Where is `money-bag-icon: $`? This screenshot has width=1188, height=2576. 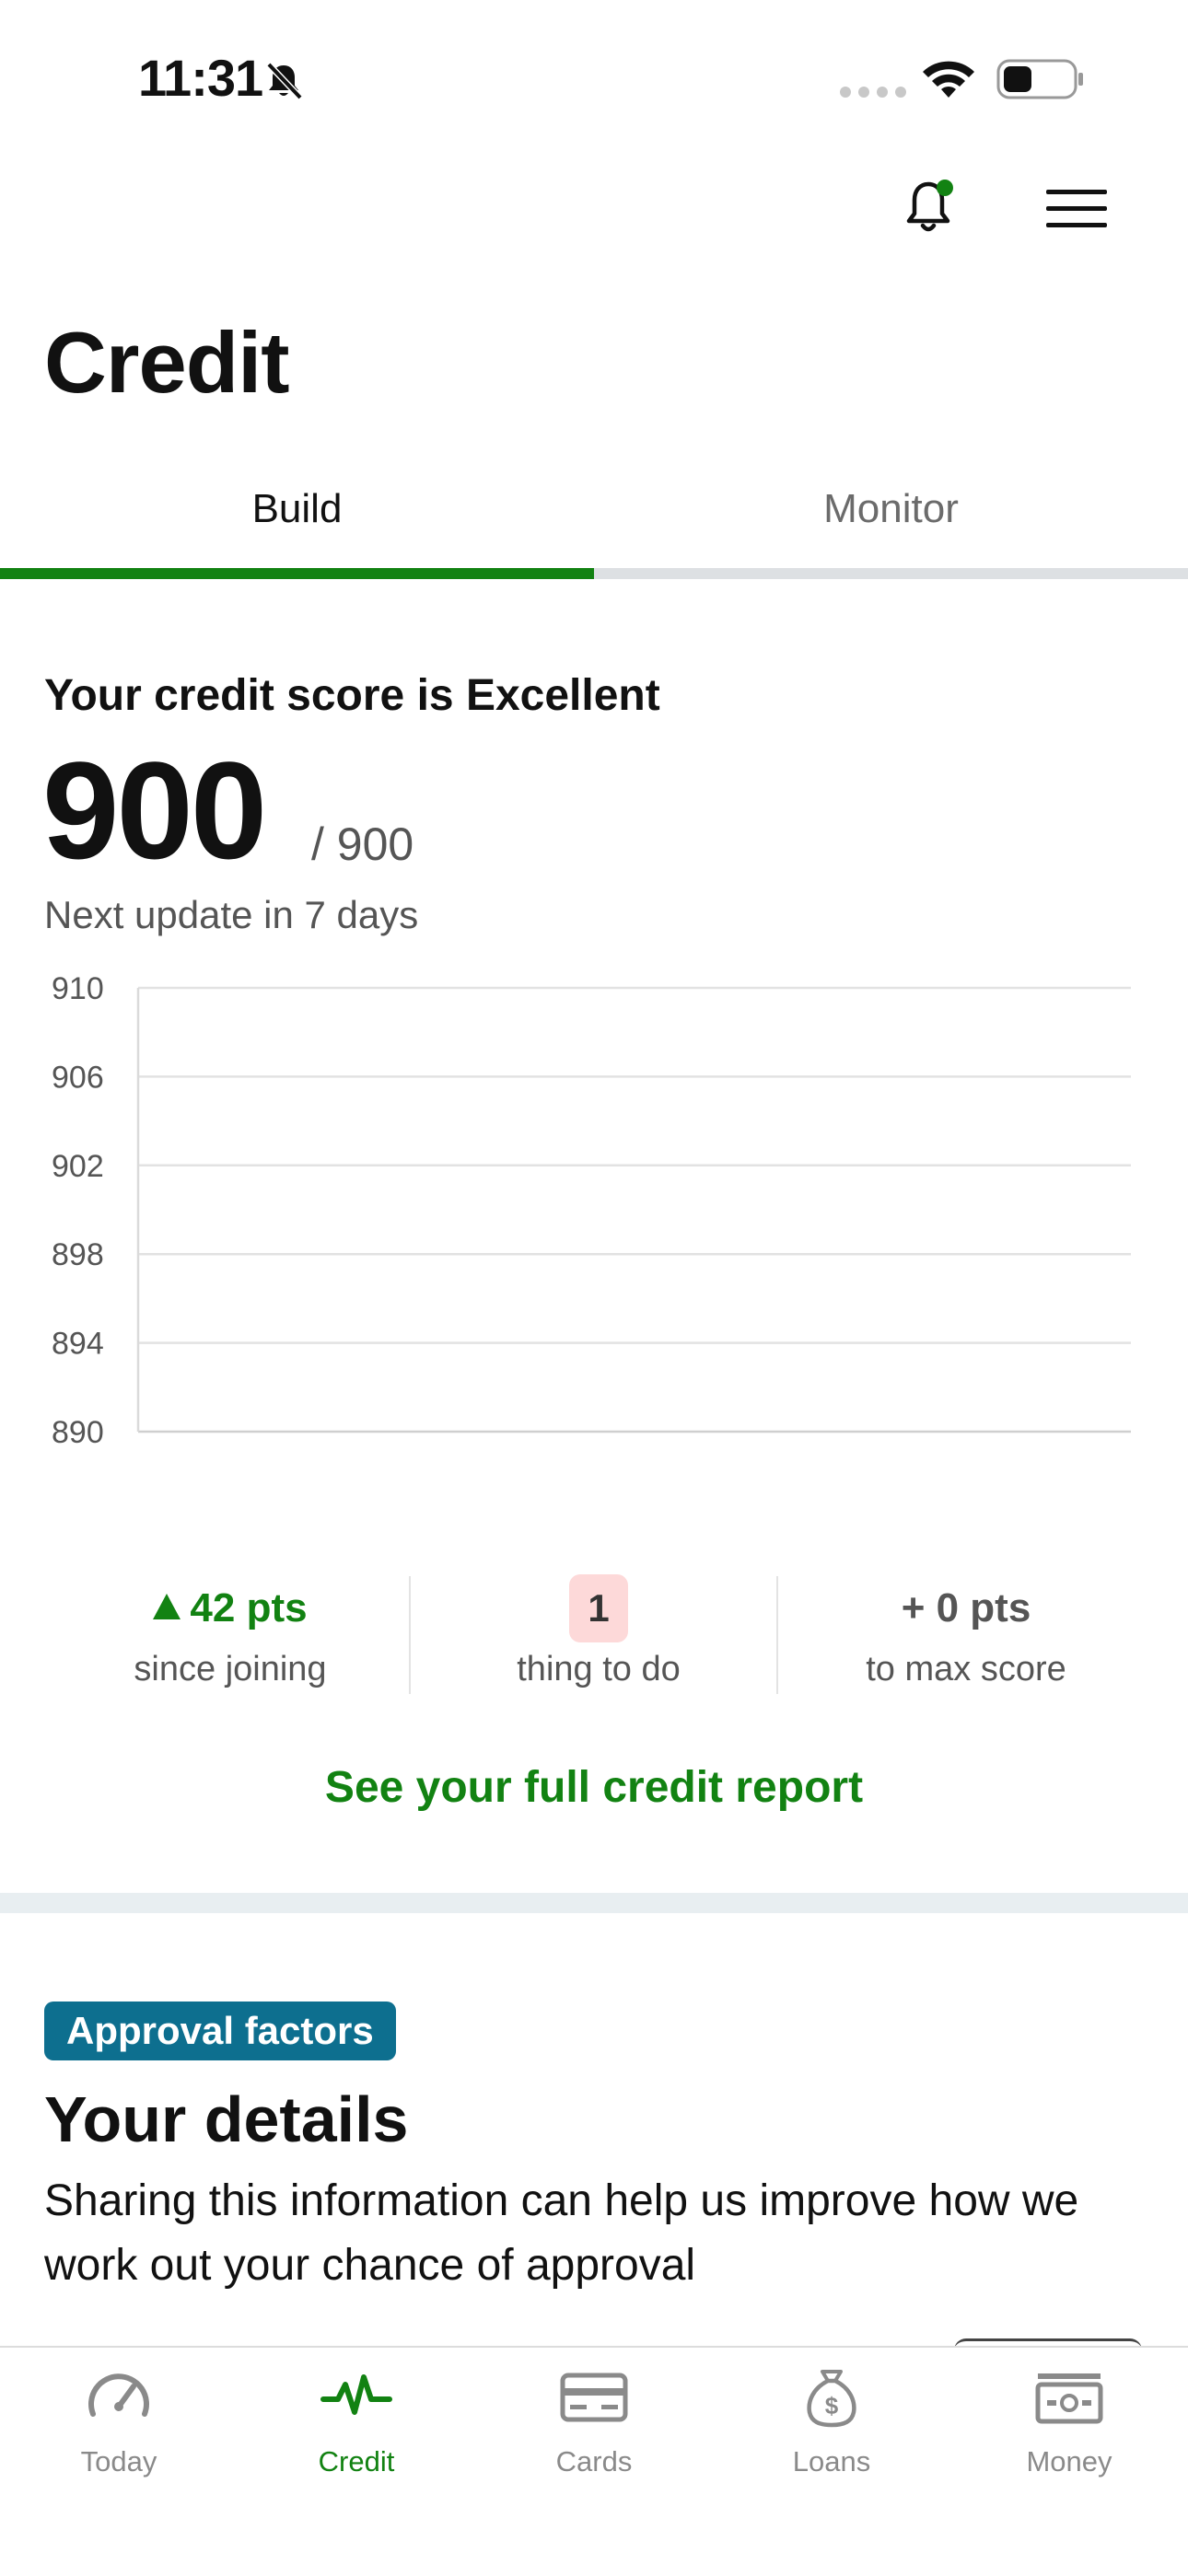 money-bag-icon: $ is located at coordinates (831, 2399).